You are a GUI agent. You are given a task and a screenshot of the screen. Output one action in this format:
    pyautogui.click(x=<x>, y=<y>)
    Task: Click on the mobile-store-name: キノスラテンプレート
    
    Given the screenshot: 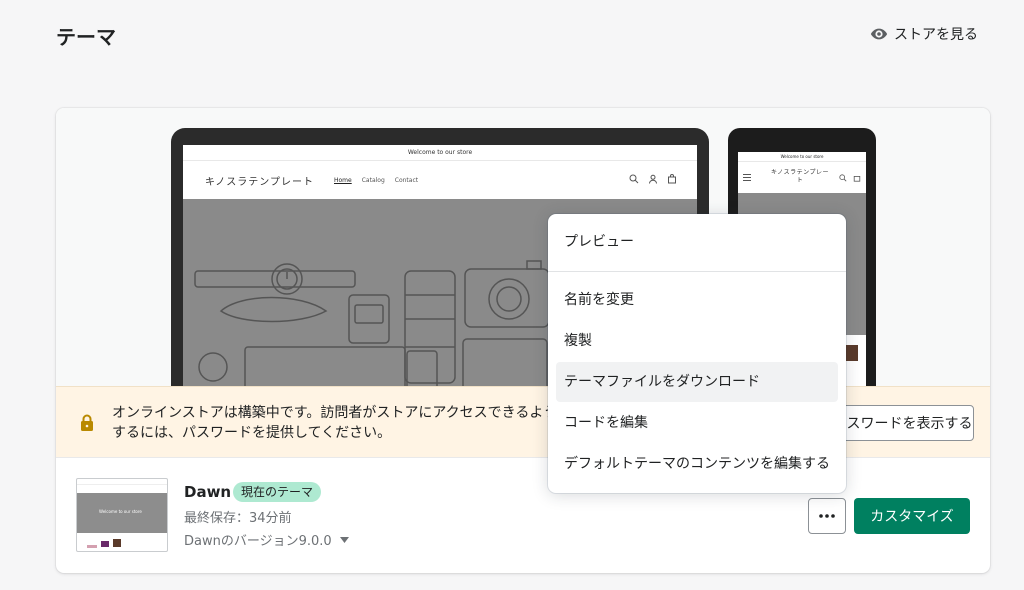 What is the action you would take?
    pyautogui.click(x=800, y=176)
    